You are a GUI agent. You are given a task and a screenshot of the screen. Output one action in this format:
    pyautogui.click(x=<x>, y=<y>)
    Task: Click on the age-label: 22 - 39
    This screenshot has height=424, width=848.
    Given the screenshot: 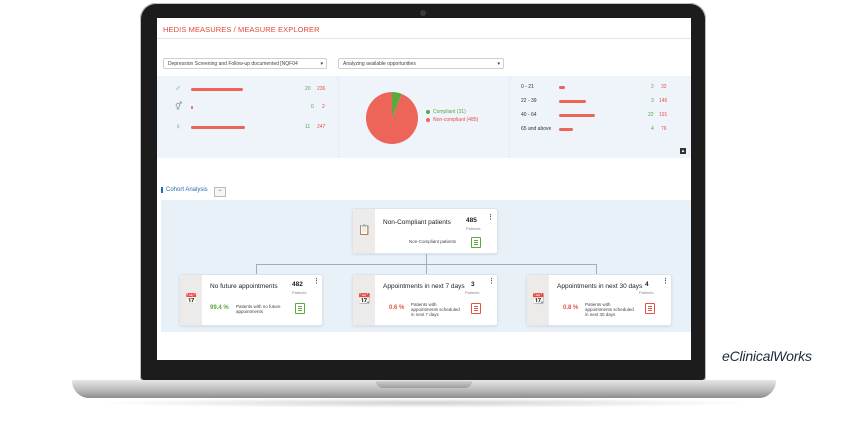 What is the action you would take?
    pyautogui.click(x=529, y=101)
    